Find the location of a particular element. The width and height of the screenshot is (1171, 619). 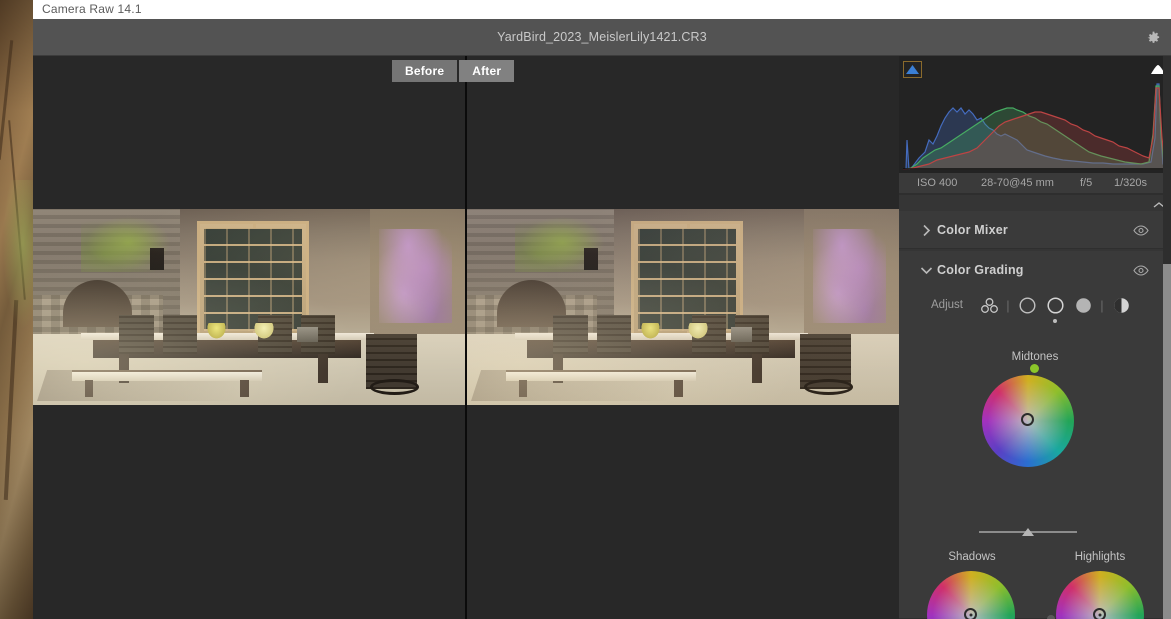

shadows-wheel-handle is located at coordinates (970, 613).